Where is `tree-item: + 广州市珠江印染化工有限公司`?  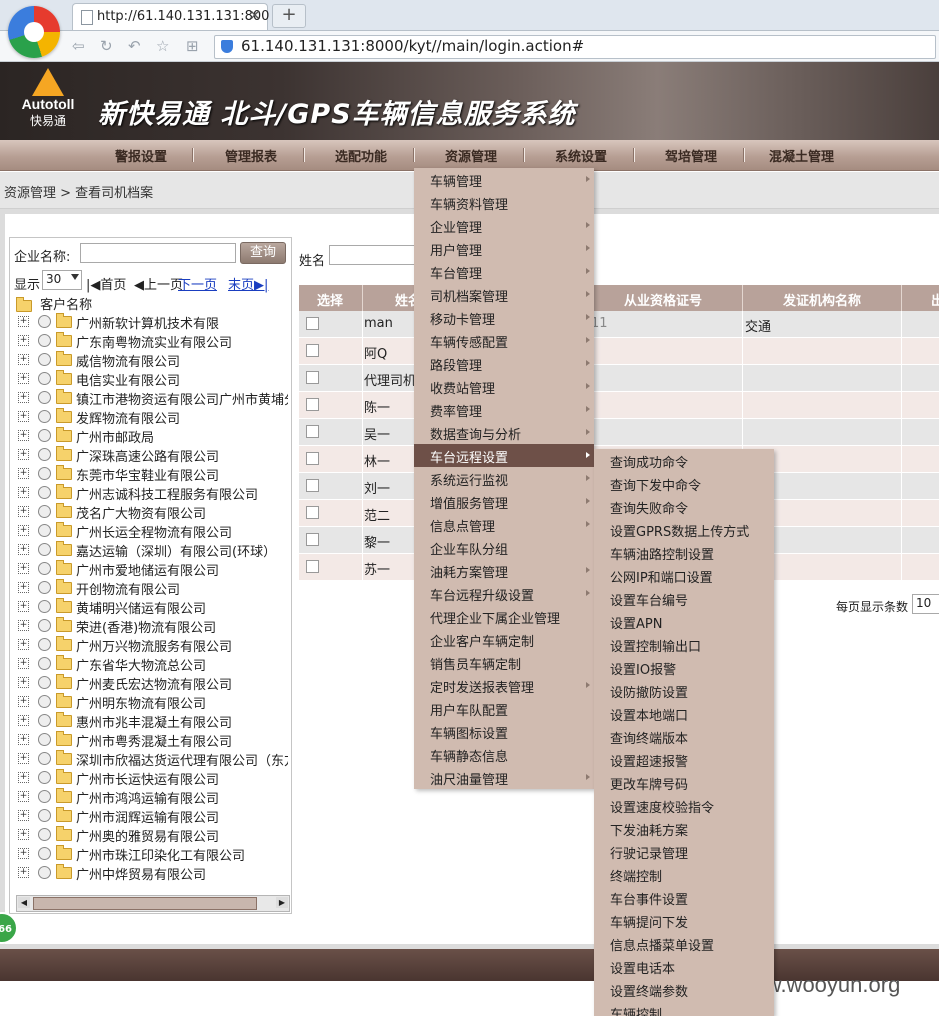
tree-item: + 广州市珠江印染化工有限公司 is located at coordinates (152, 853).